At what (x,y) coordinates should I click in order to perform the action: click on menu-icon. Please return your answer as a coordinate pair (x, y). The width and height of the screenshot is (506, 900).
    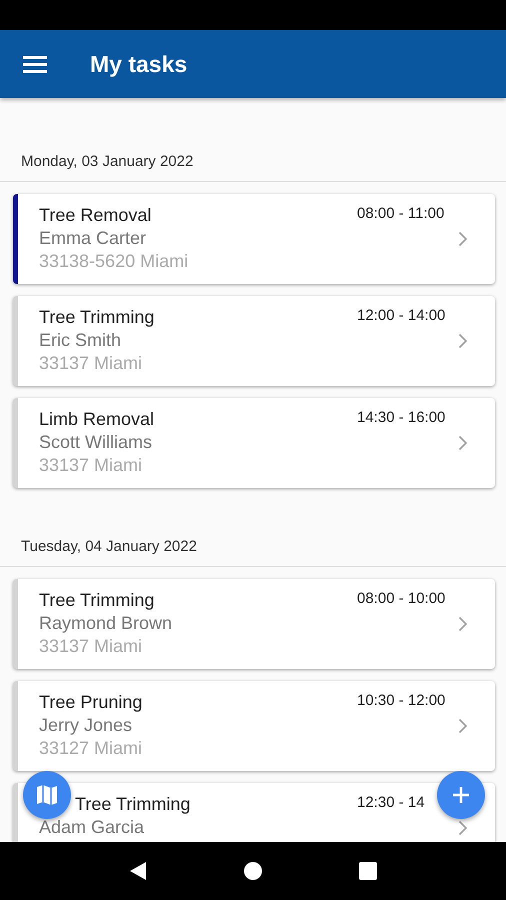
    Looking at the image, I should click on (35, 64).